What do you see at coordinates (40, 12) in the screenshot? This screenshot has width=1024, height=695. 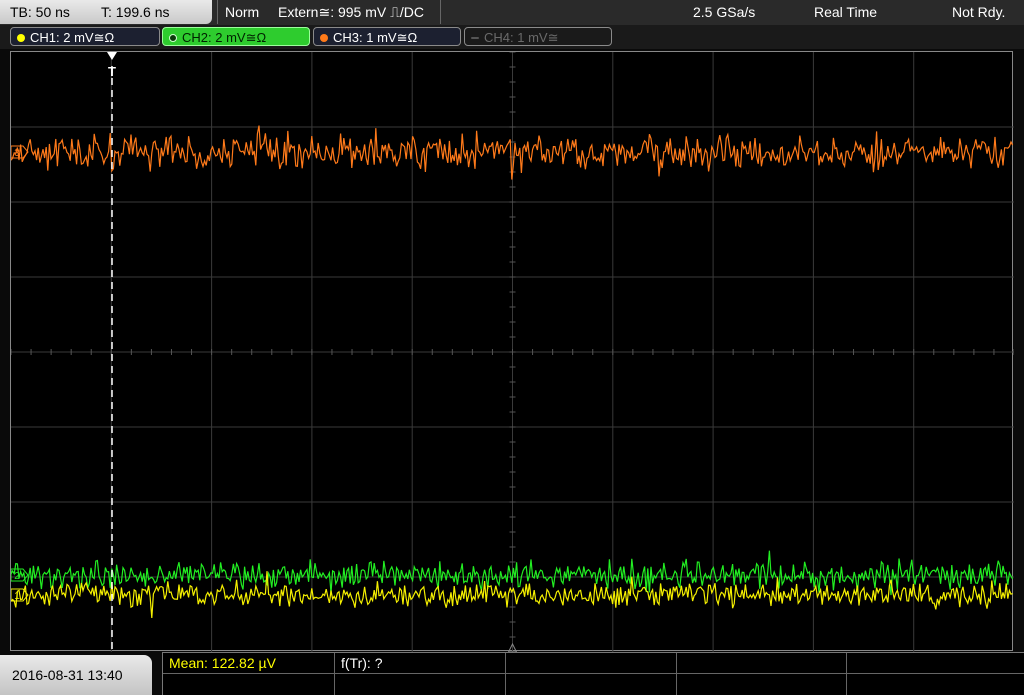 I see `timebase-value: TB: 50 ns` at bounding box center [40, 12].